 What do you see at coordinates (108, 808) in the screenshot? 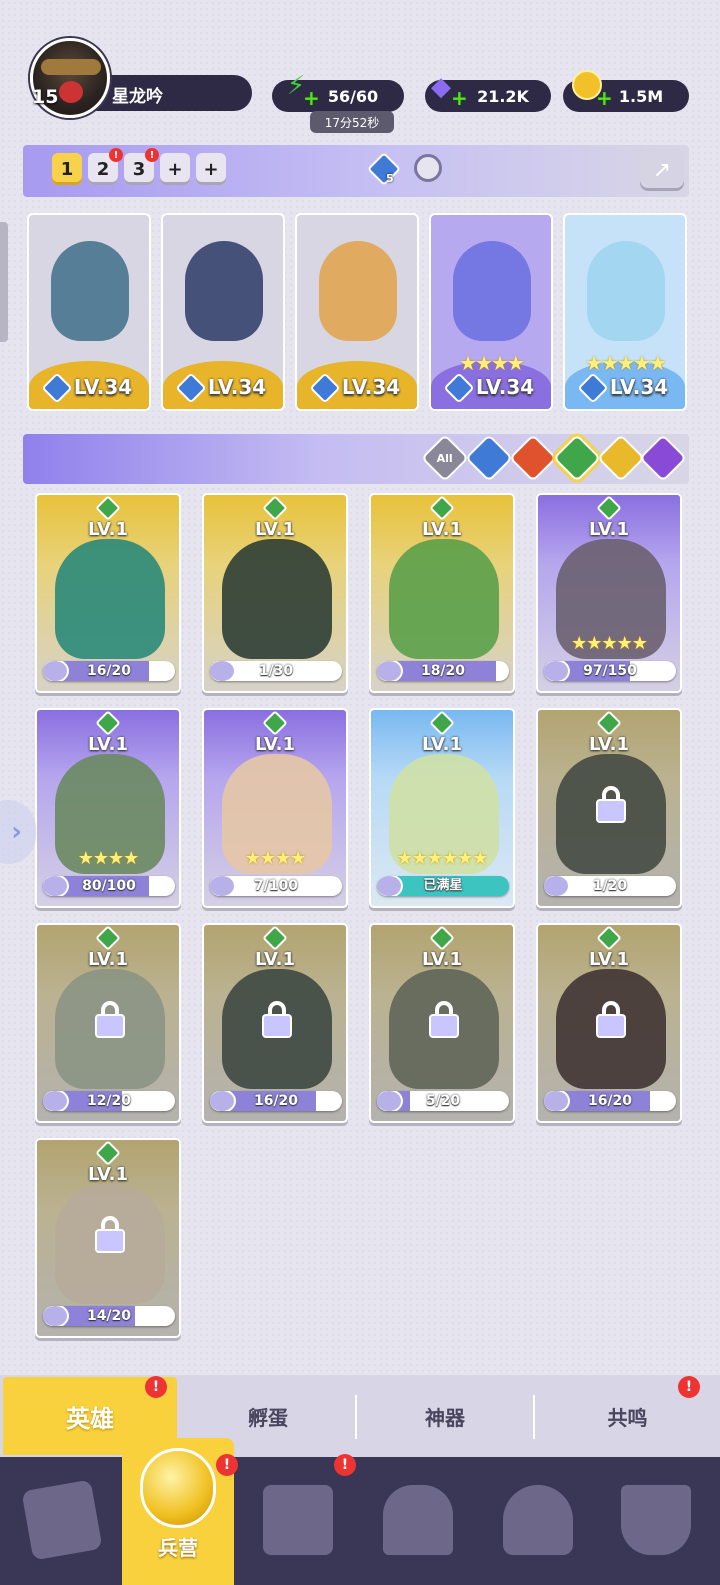
I see `hero-card: LV.1 ★★★★ 80/100` at bounding box center [108, 808].